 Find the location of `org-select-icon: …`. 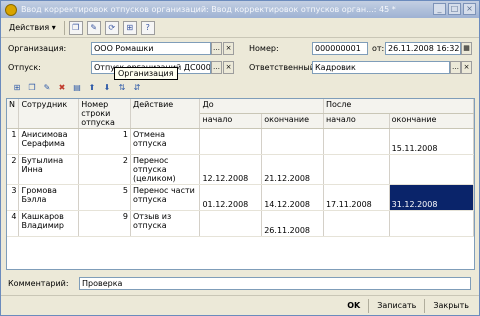

org-select-icon: … is located at coordinates (216, 48).